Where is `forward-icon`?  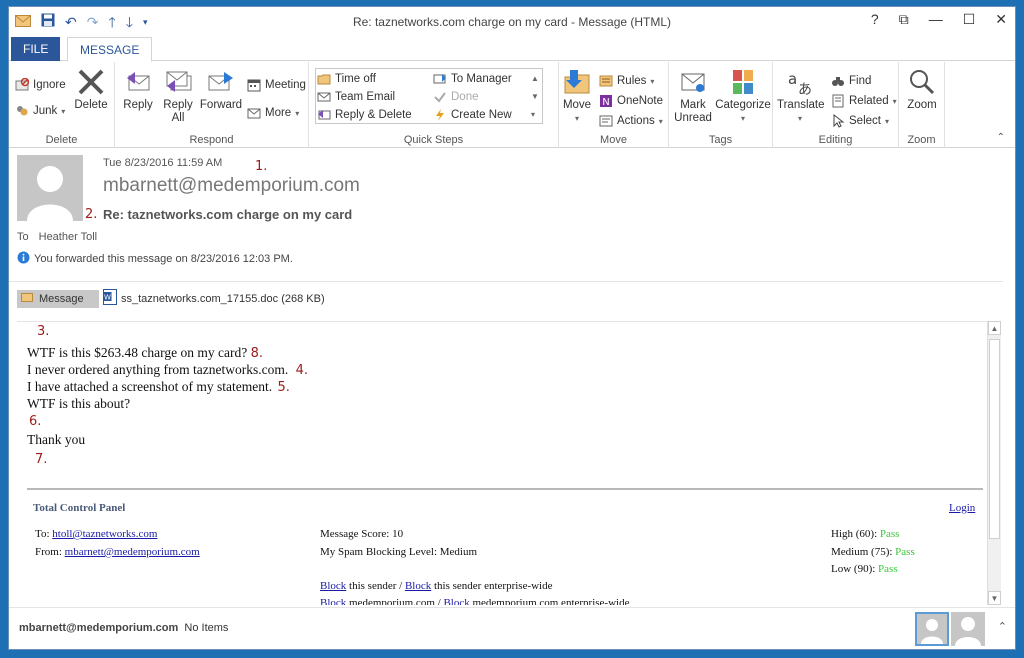 forward-icon is located at coordinates (221, 82).